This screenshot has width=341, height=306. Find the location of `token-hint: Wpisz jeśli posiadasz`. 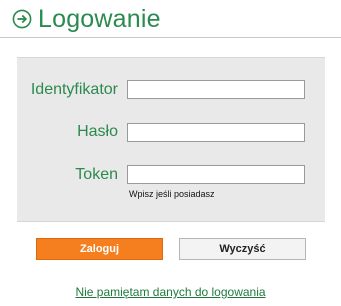

token-hint: Wpisz jeśli posiadasz is located at coordinates (172, 194).